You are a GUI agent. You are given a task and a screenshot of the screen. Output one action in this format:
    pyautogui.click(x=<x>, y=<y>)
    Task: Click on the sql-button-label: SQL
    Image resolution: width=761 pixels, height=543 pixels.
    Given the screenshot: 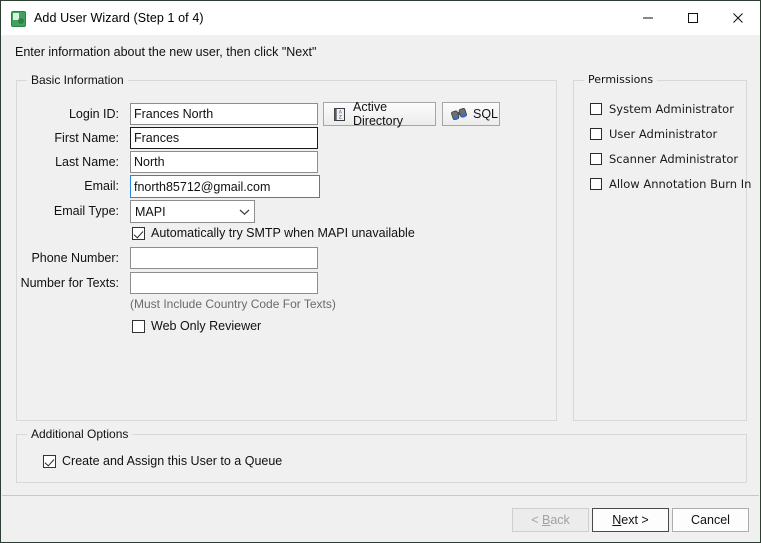 What is the action you would take?
    pyautogui.click(x=486, y=114)
    